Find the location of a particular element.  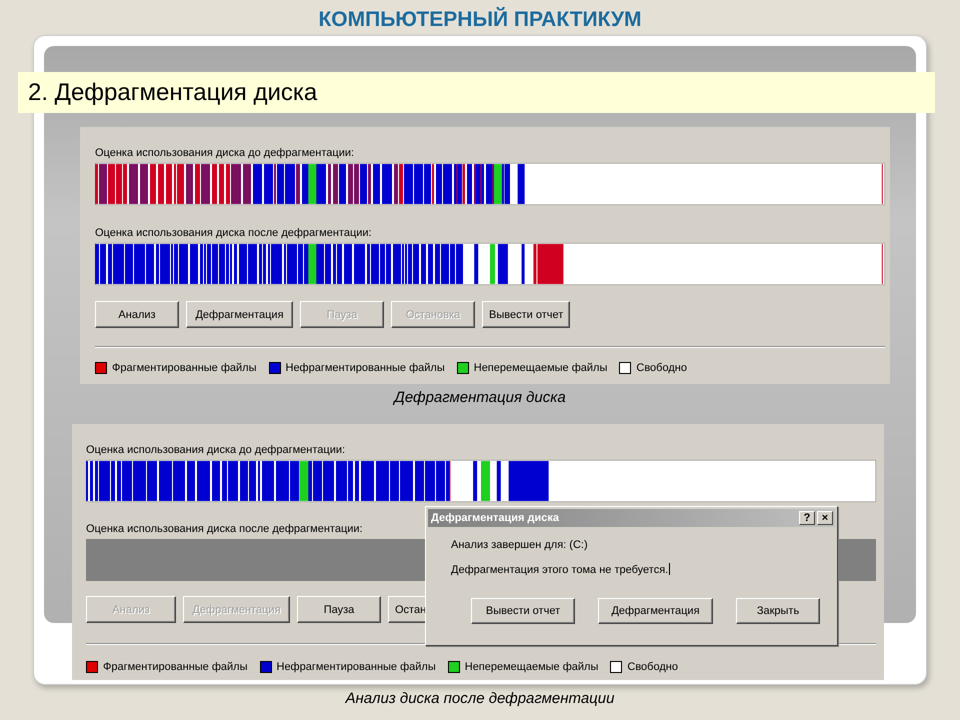

dialog-message: Анализ завершен для: (C:) is located at coordinates (519, 545).